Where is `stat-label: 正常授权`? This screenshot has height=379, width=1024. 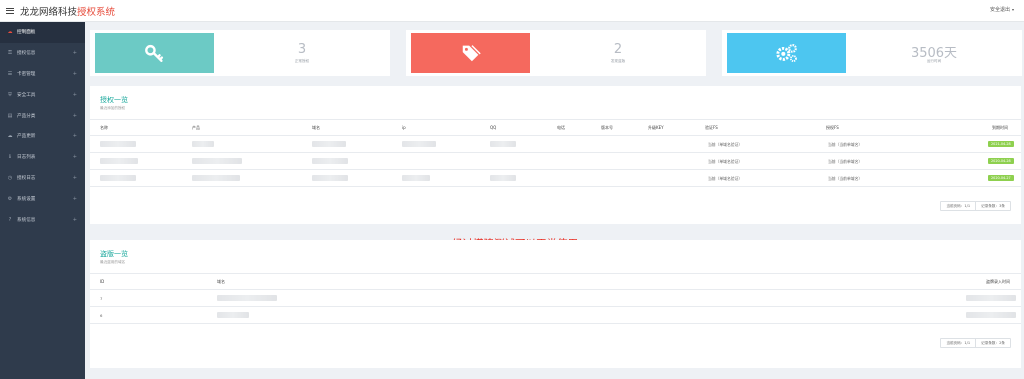
stat-label: 正常授权 is located at coordinates (302, 61).